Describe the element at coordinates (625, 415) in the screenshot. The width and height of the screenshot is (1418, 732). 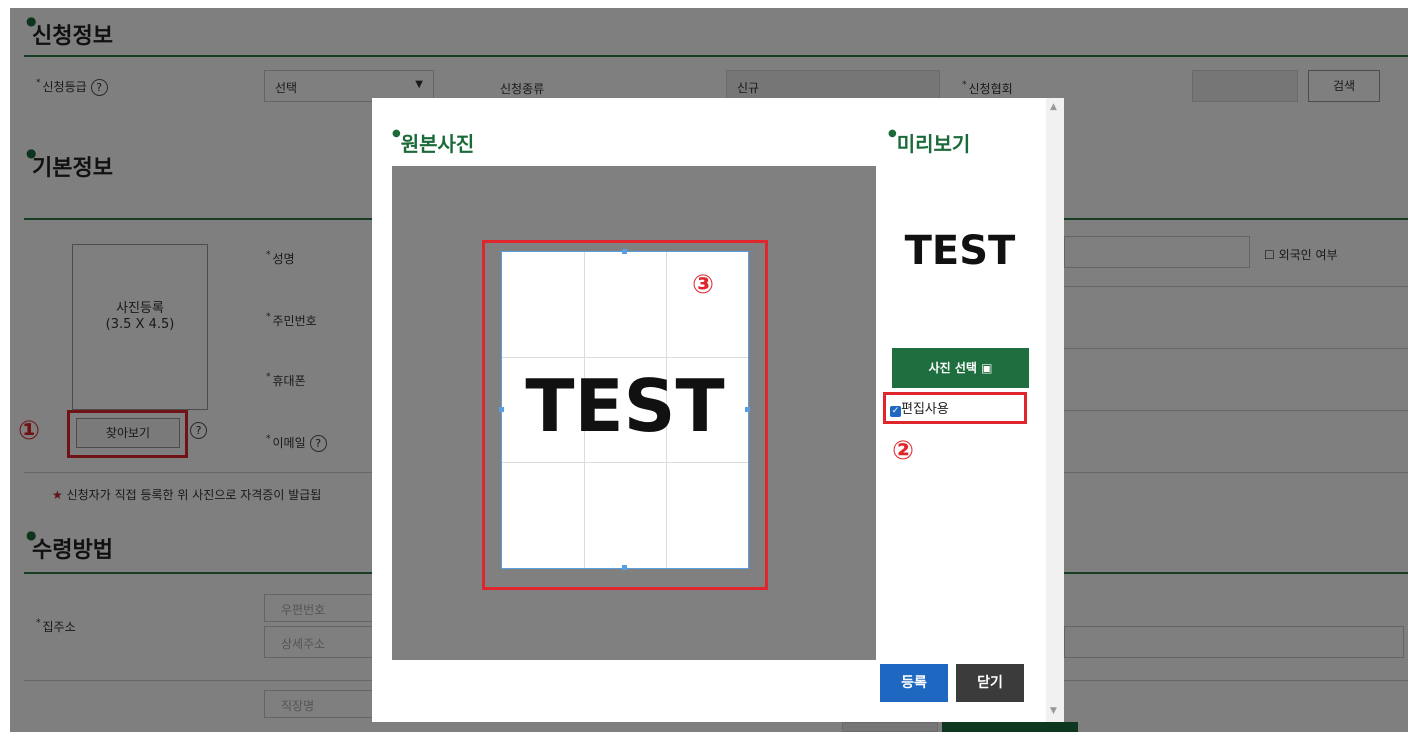
I see `highlight-crop` at that location.